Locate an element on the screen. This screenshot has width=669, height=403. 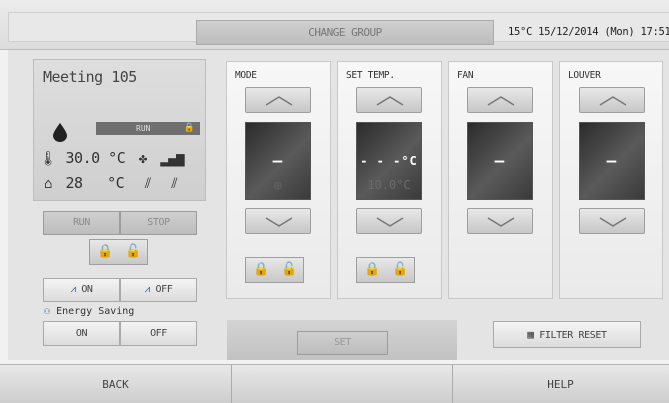
outdoor-temp-row: ⌂ 28 °C ⫽ ⫽ is located at coordinates (111, 183).